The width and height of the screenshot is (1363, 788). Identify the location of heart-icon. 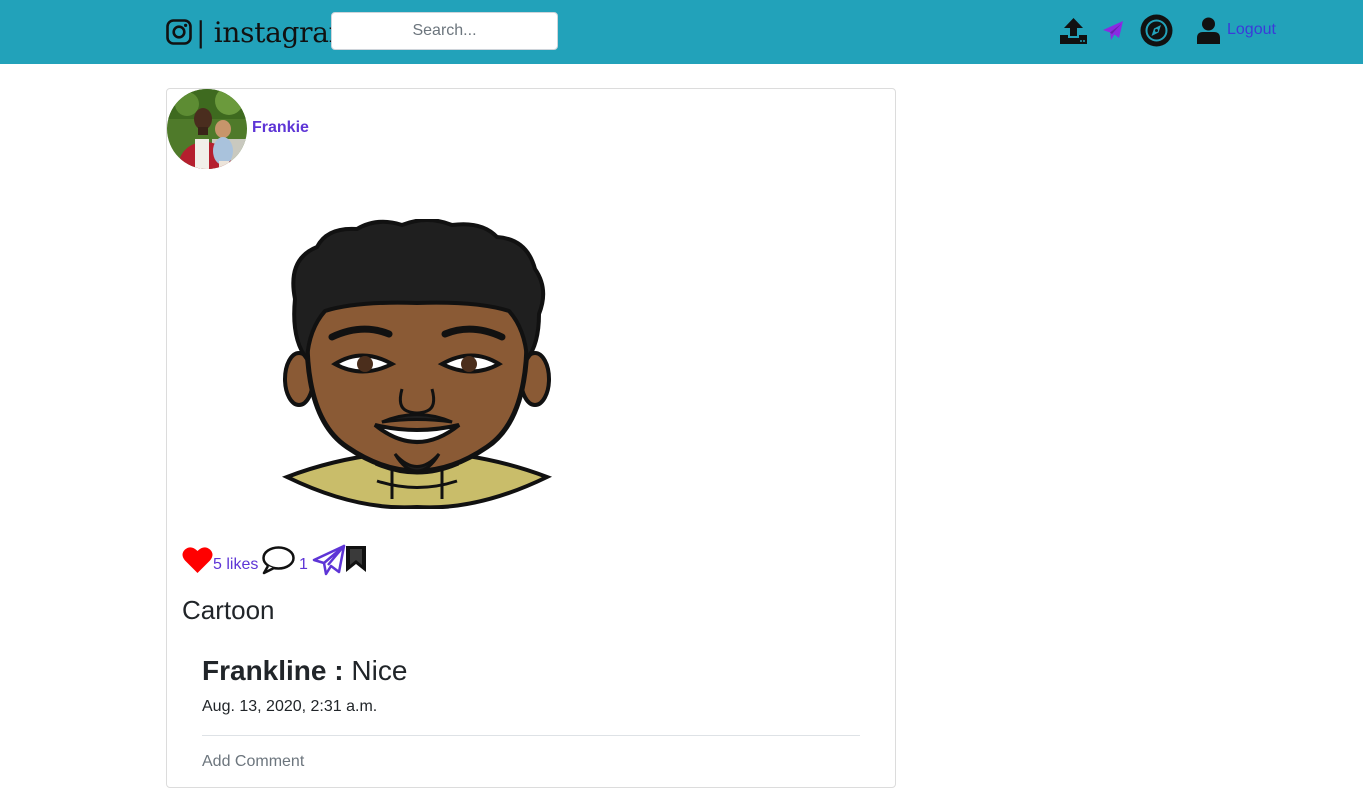
(197, 560).